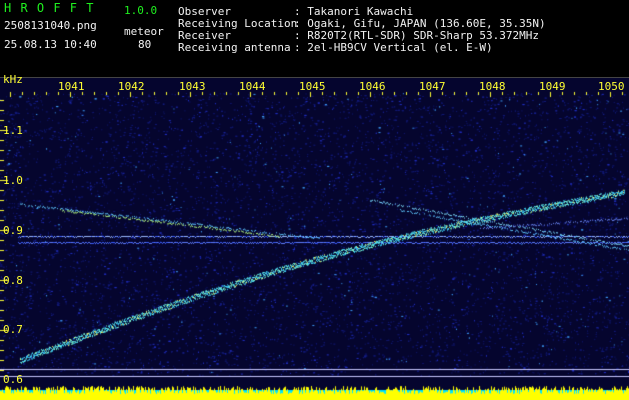 The height and width of the screenshot is (400, 629). What do you see at coordinates (234, 47) in the screenshot?
I see `info-label-antenna: Receiving antenna` at bounding box center [234, 47].